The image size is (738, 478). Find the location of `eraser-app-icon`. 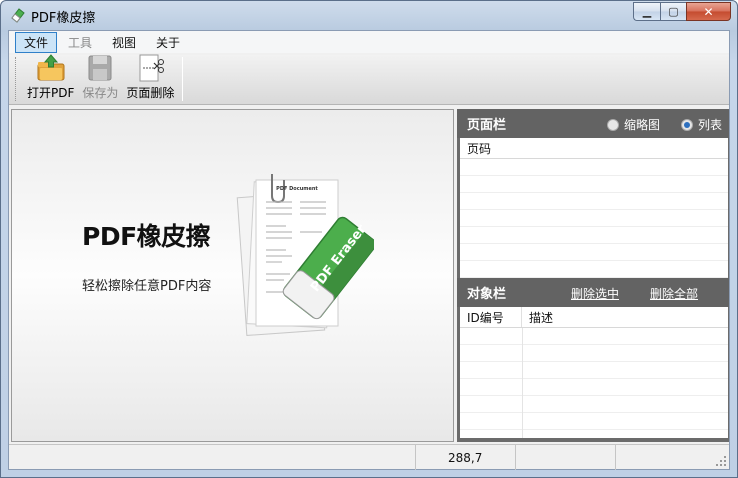

eraser-app-icon is located at coordinates (18, 15).